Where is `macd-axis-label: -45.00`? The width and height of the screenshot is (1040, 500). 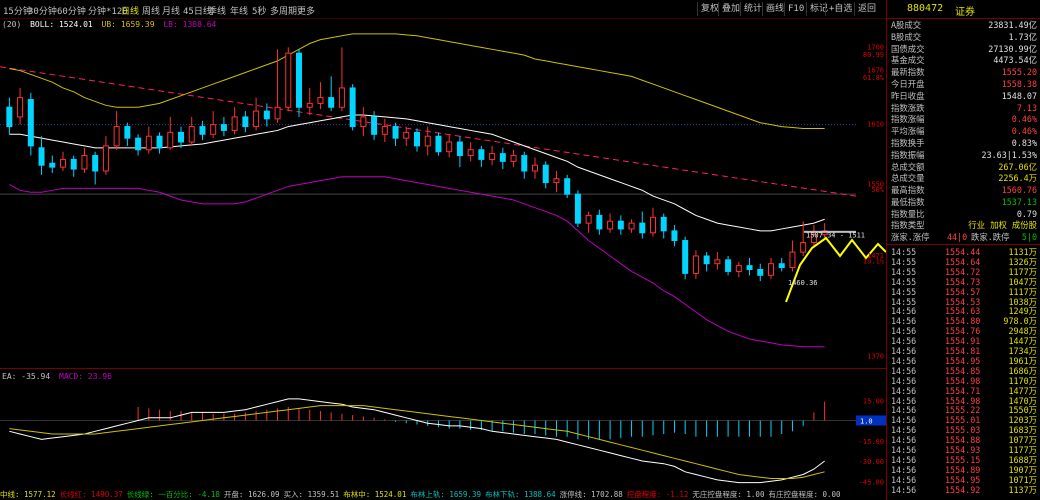 macd-axis-label: -45.00 is located at coordinates (871, 482).